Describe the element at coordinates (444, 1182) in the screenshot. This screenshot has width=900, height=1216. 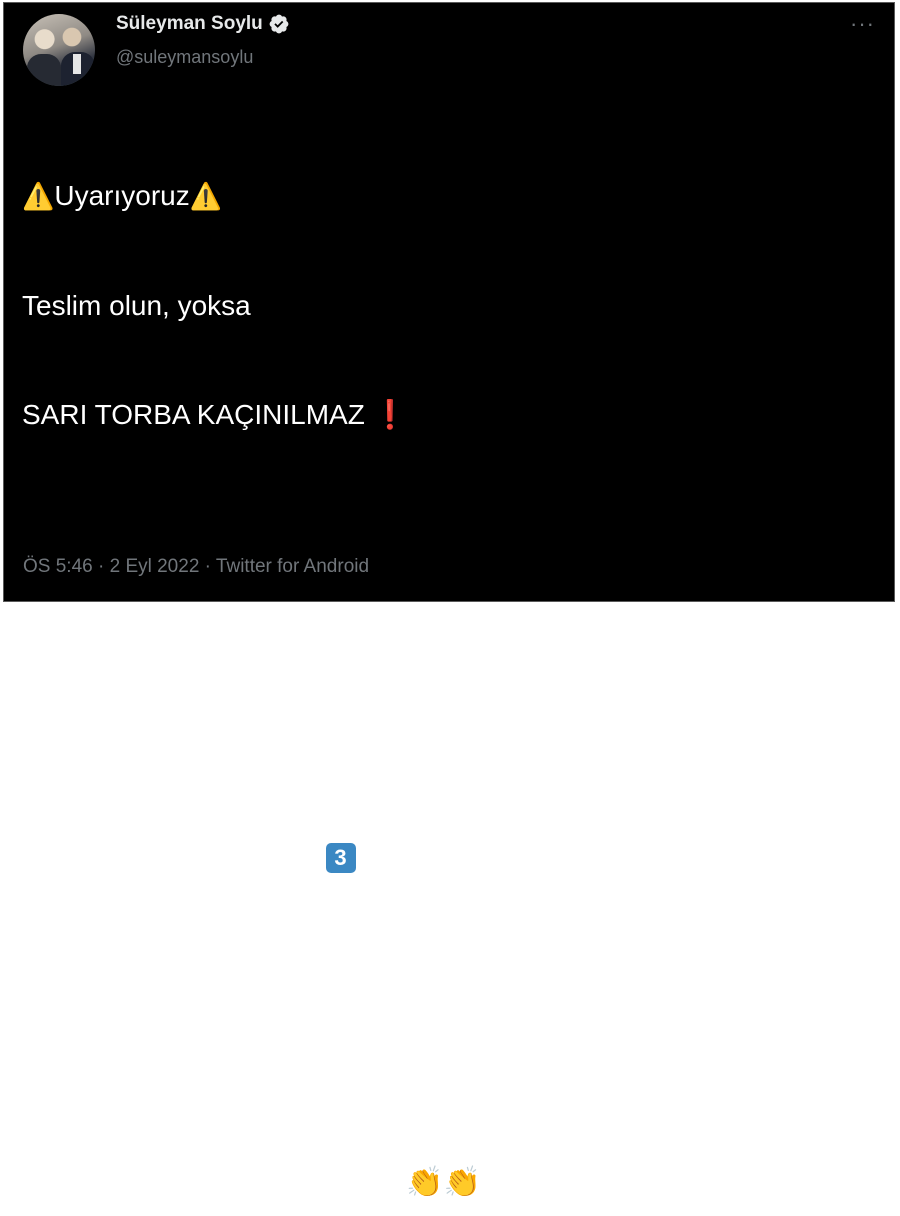
I see `clapping-hands-icon: 👏👏` at that location.